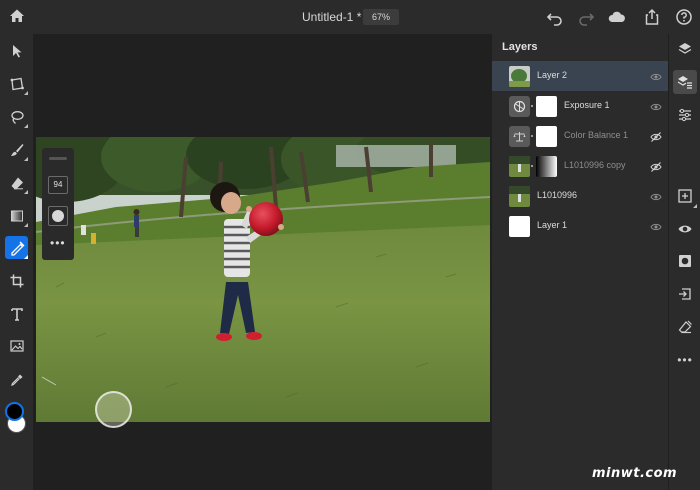 The width and height of the screenshot is (700, 490). I want to click on healing-brush-icon, so click(16, 247).